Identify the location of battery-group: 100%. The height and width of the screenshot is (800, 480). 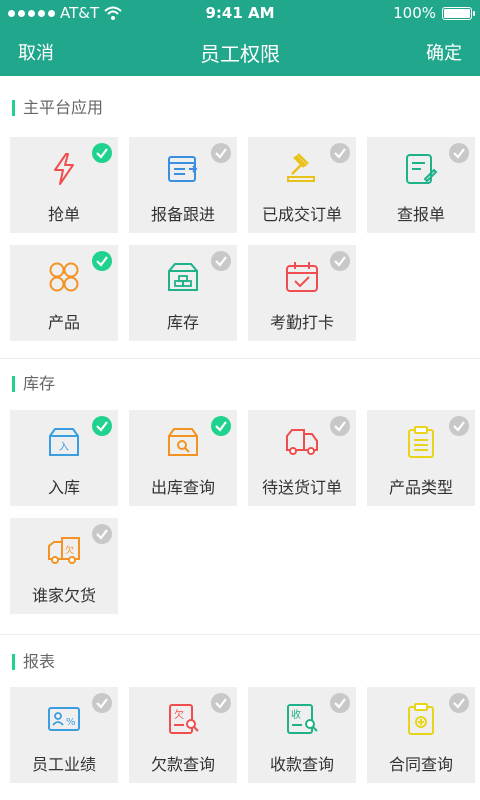
(434, 13).